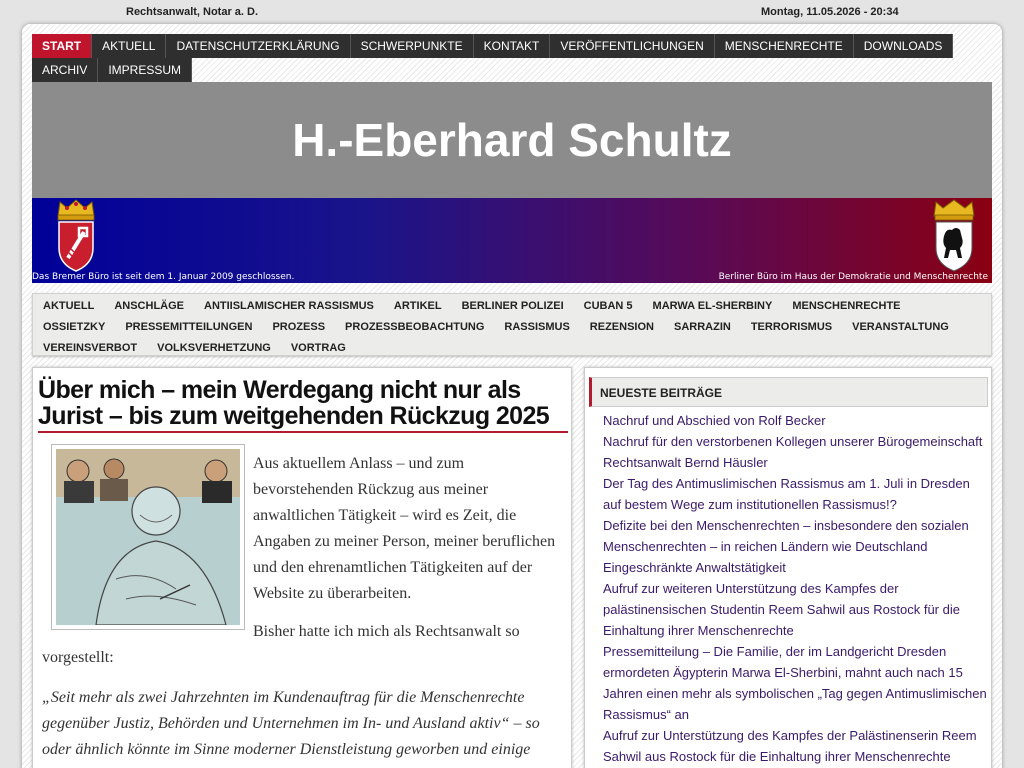 Image resolution: width=1024 pixels, height=768 pixels. What do you see at coordinates (418, 306) in the screenshot?
I see `category-artikel: ARTIKEL` at bounding box center [418, 306].